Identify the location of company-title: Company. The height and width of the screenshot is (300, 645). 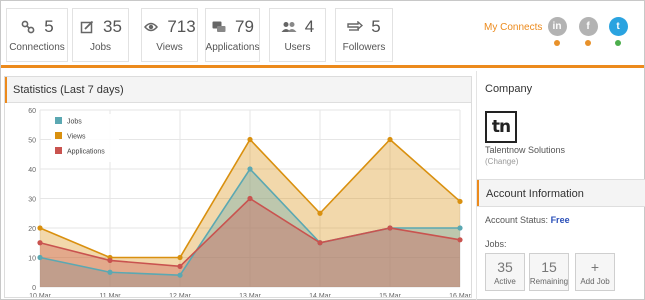
(509, 89).